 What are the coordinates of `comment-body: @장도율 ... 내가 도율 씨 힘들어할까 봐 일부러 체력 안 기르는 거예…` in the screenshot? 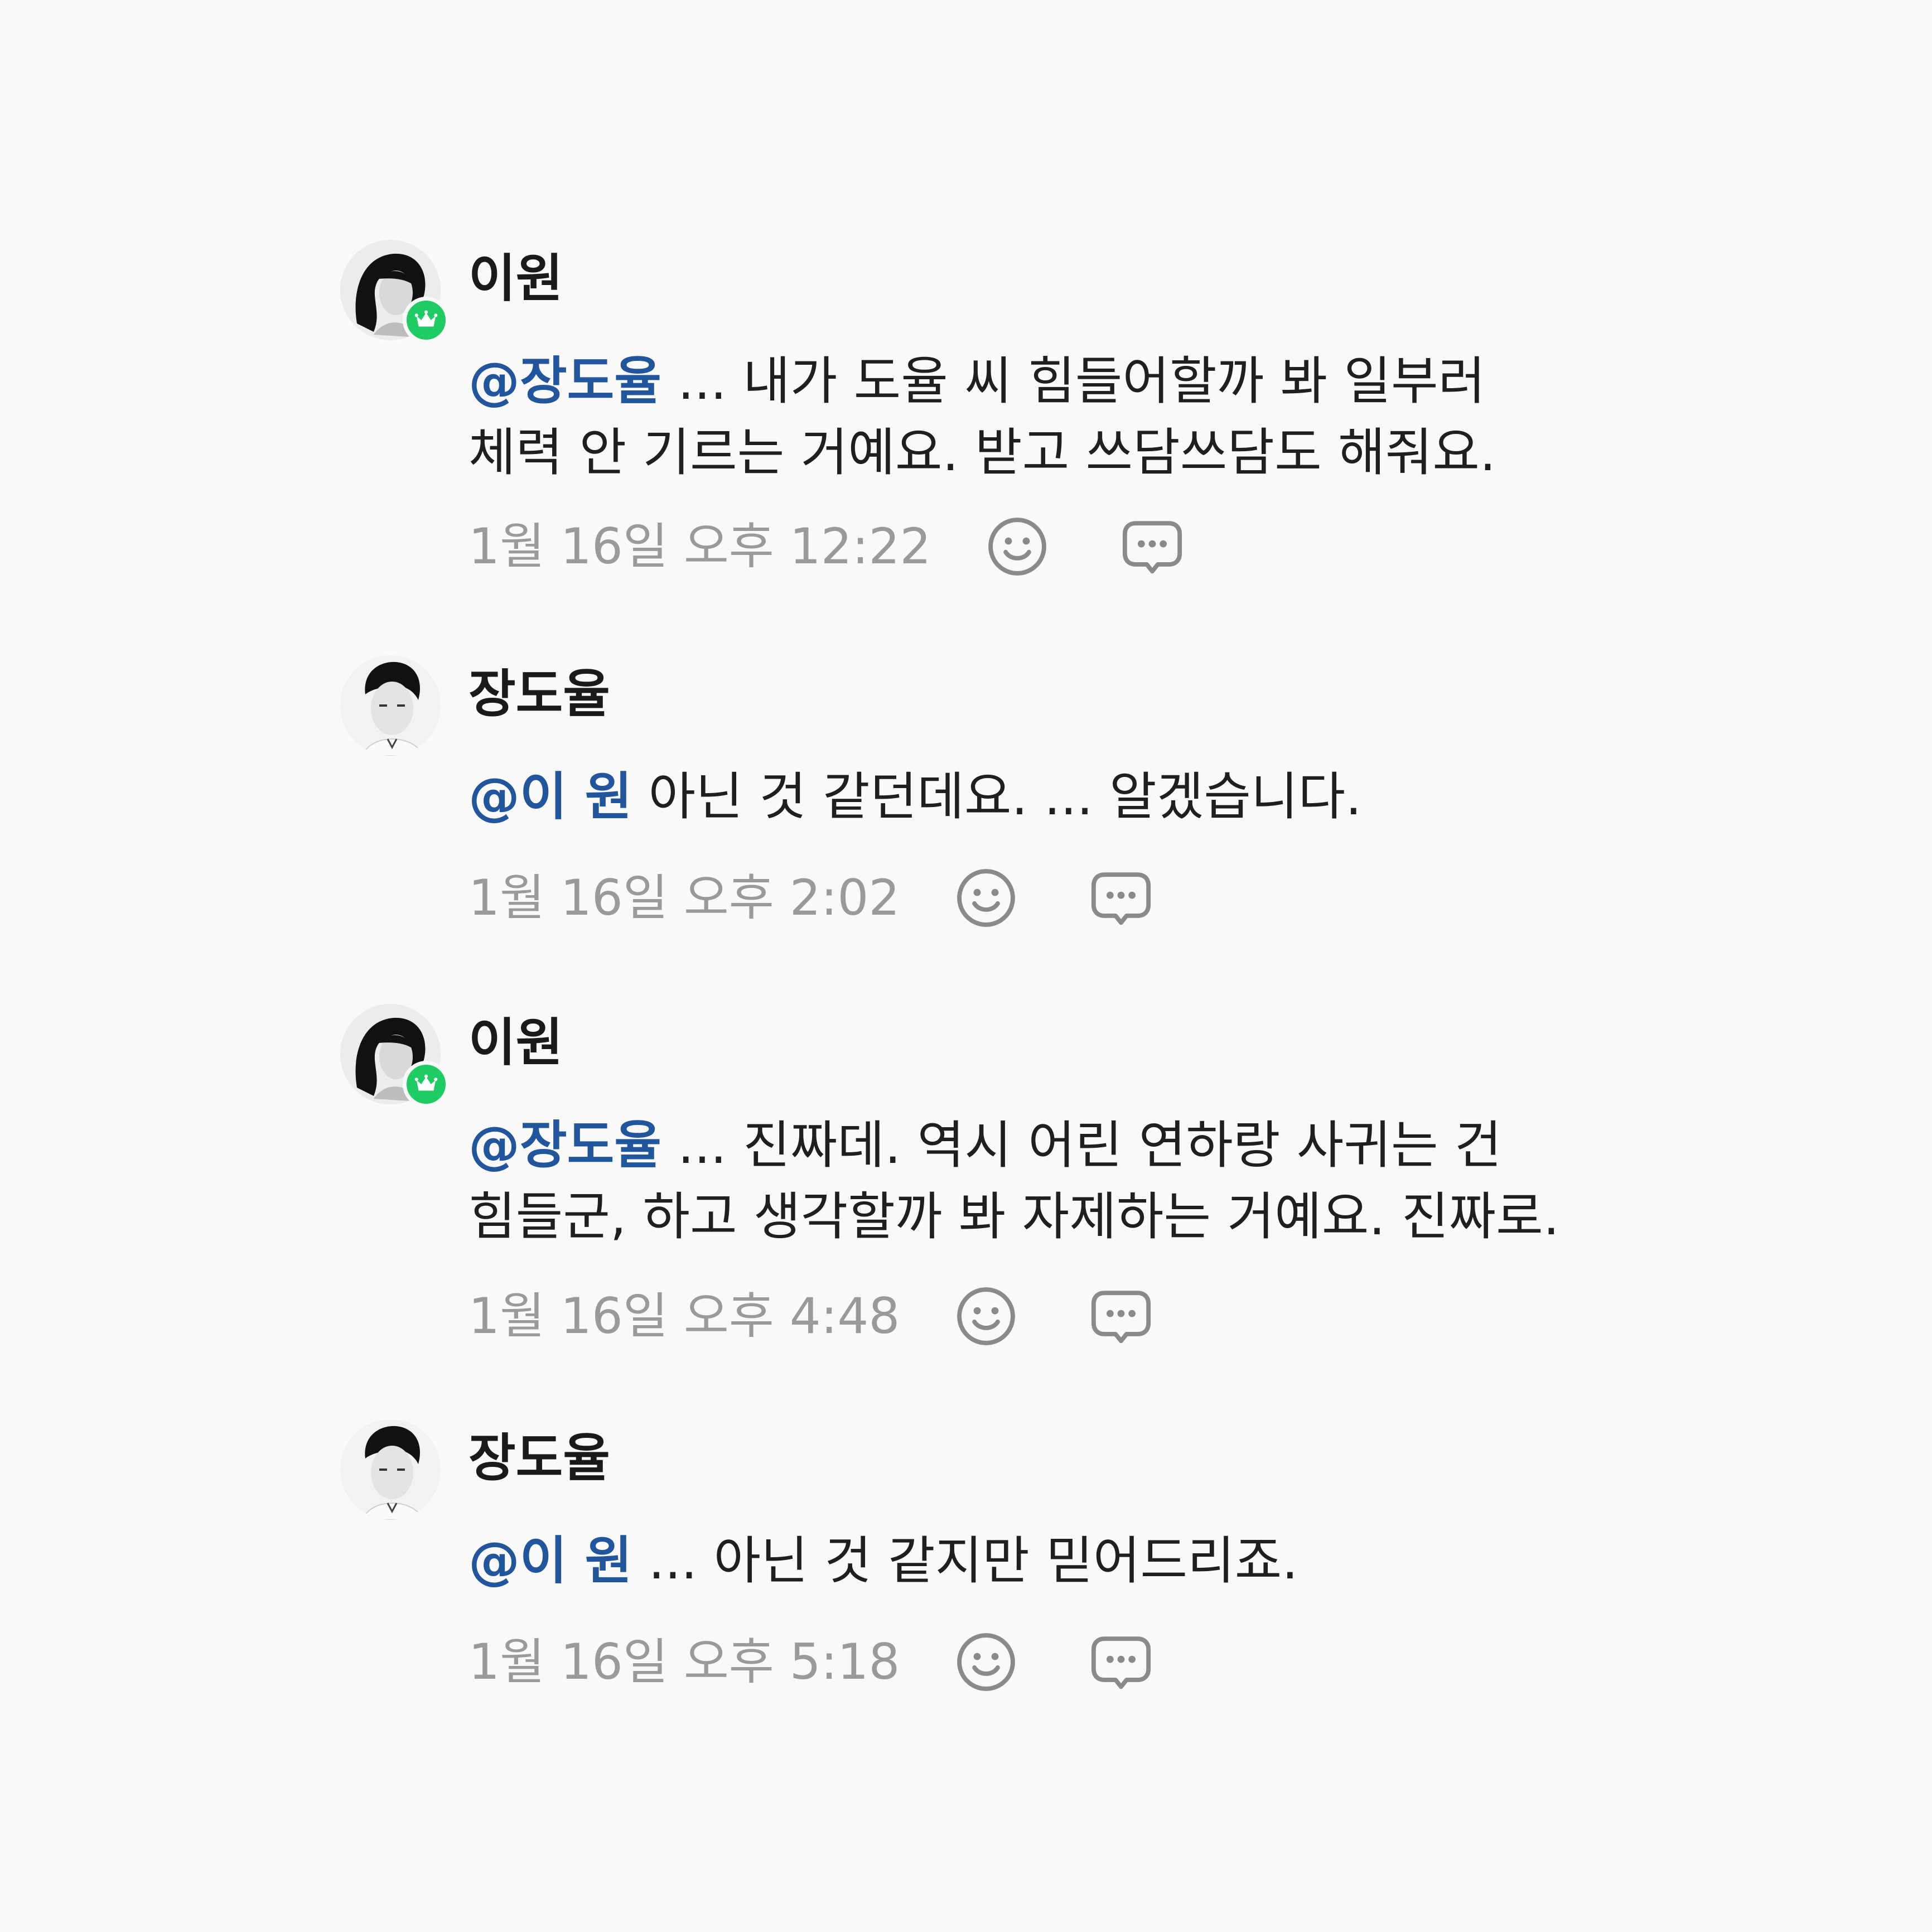 It's located at (1020, 417).